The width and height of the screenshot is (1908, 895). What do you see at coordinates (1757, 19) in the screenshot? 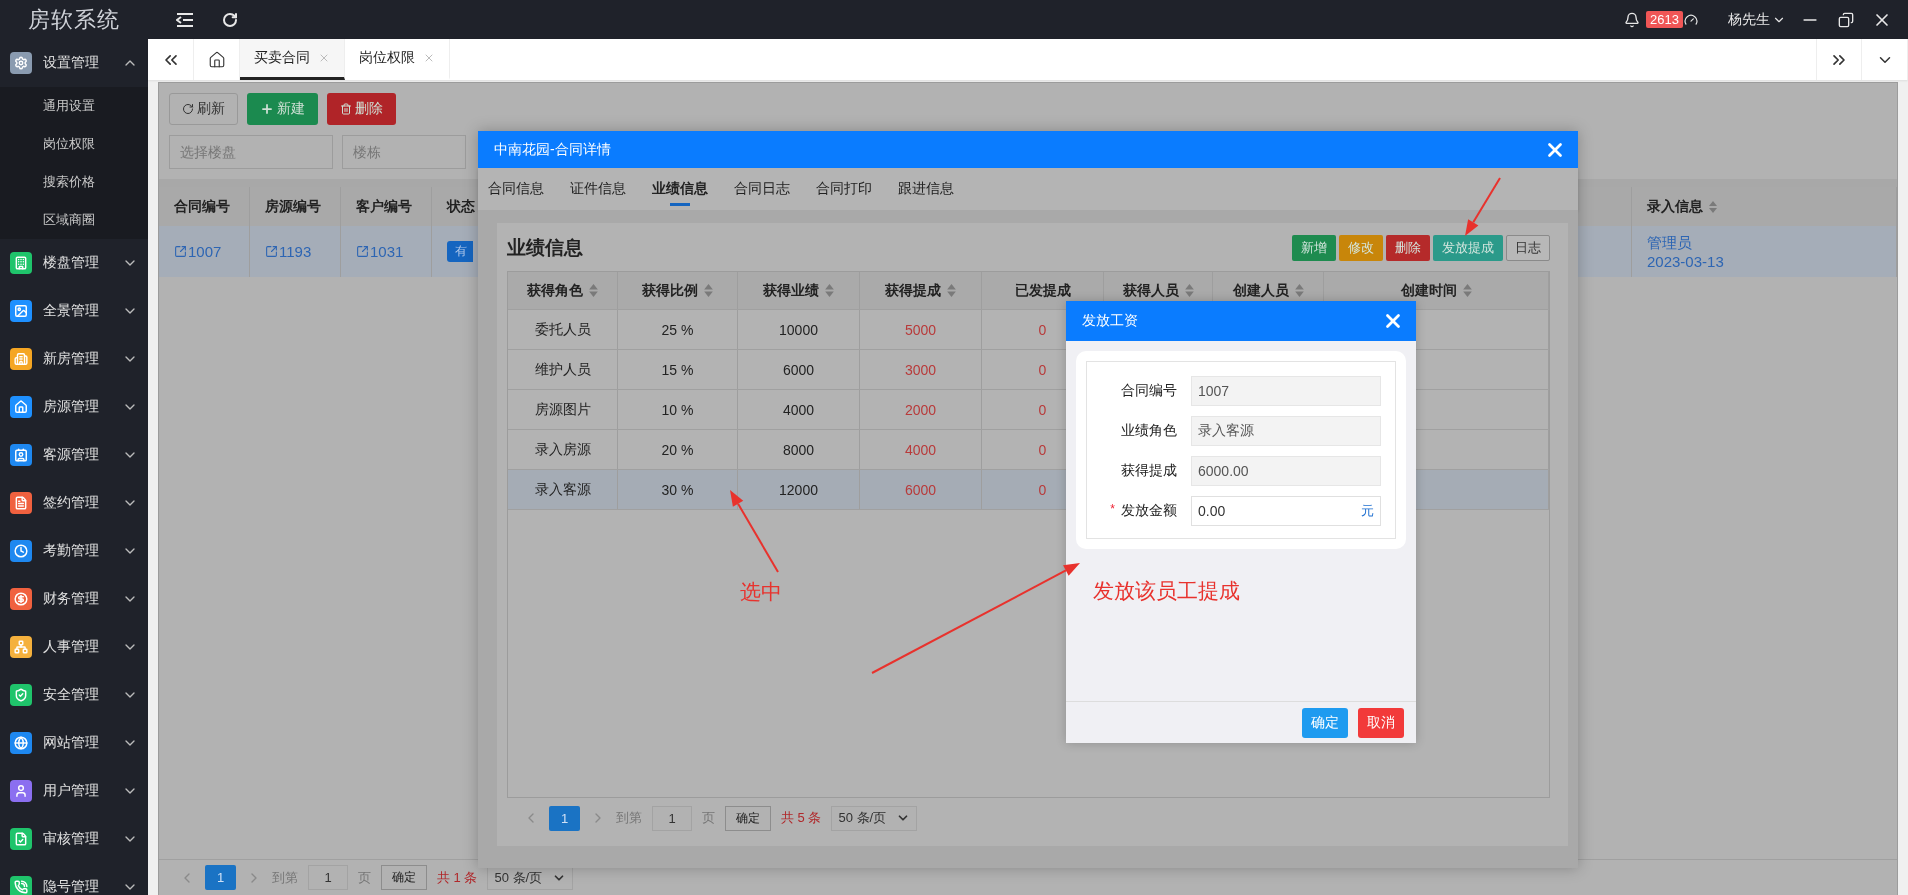
I see `user-menu: 杨先生` at bounding box center [1757, 19].